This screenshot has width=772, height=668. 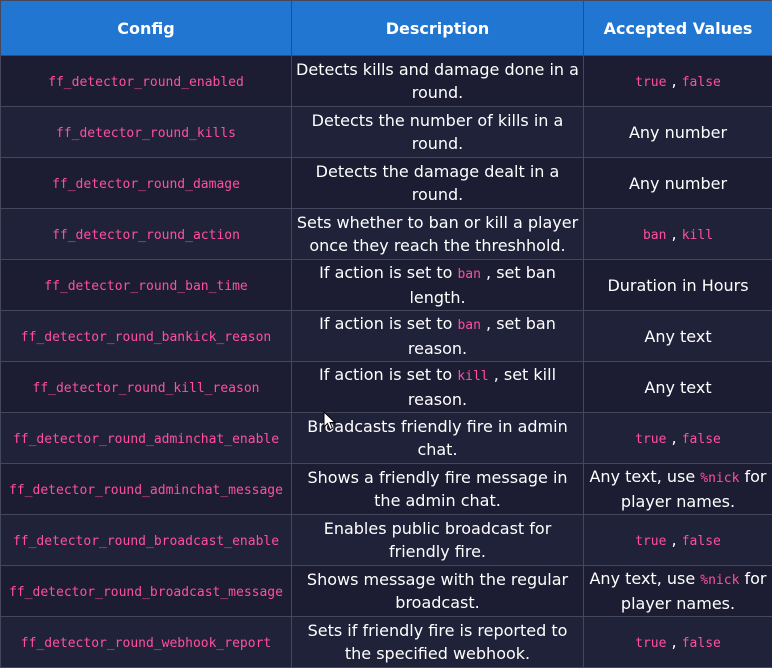 I want to click on accepted-values-cell: Any number, so click(x=678, y=183).